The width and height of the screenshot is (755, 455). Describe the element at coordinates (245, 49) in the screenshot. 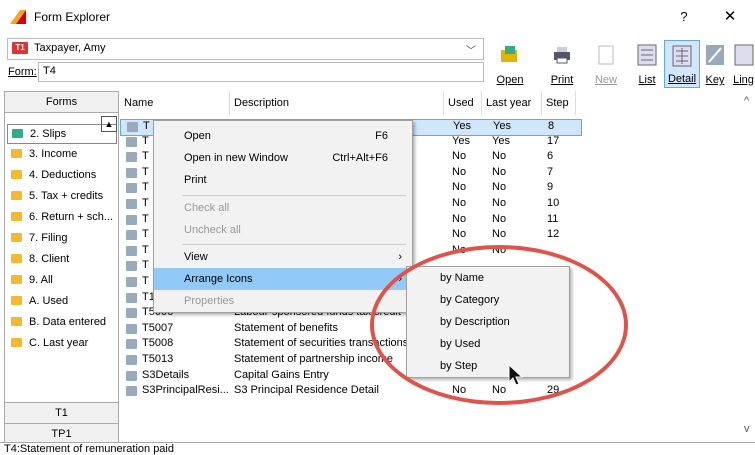

I see `taxpayer-select: T1 Taxpayer, Amy ﹀` at that location.